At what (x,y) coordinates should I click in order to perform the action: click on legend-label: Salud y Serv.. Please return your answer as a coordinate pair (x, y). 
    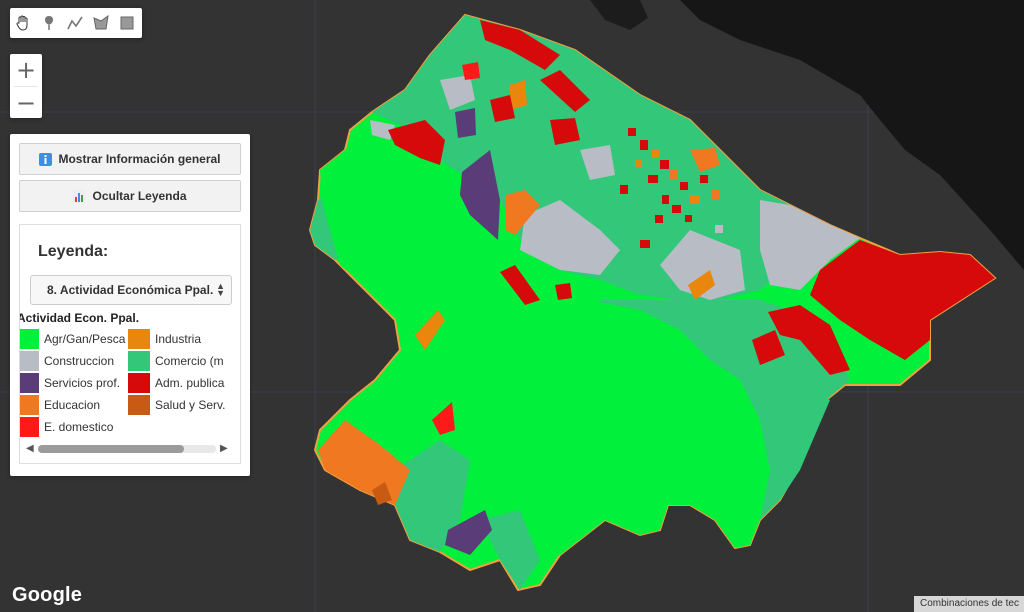
    Looking at the image, I should click on (190, 405).